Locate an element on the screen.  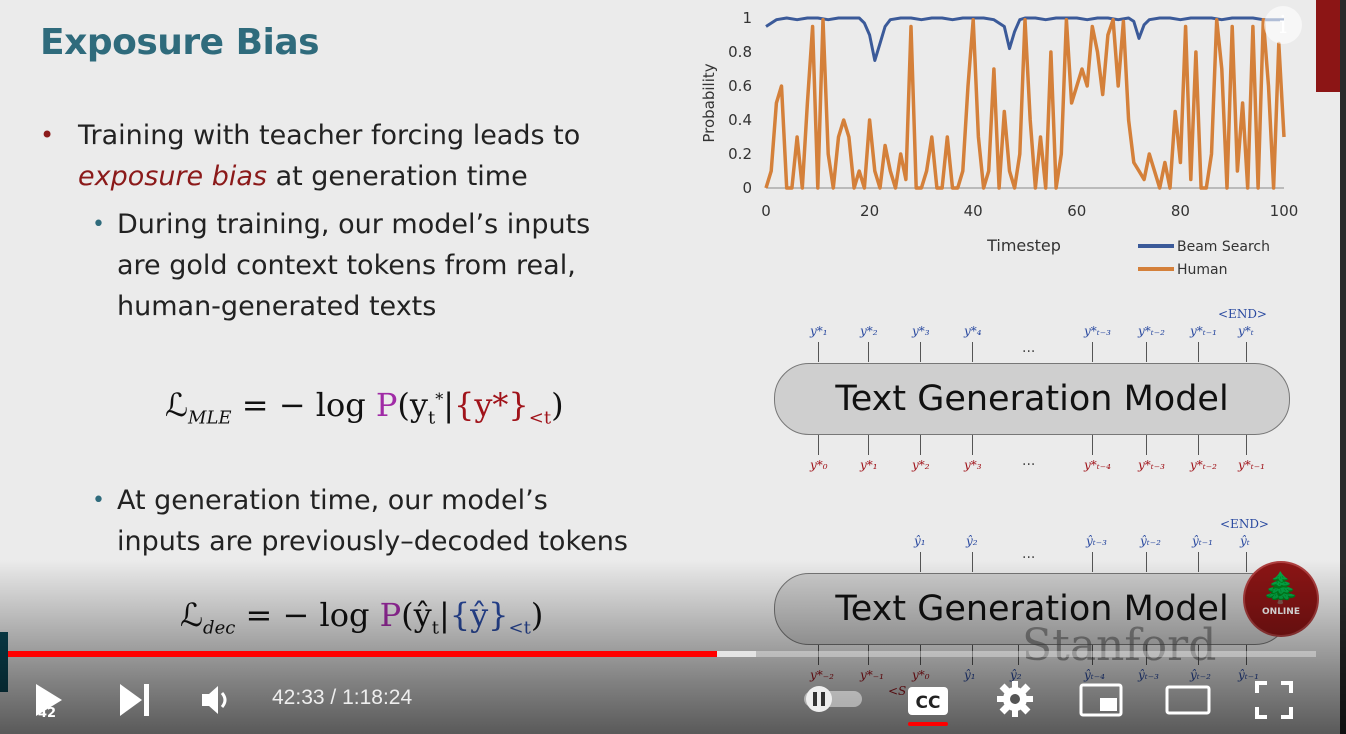
x-tick-label: 20 is located at coordinates (869, 211).